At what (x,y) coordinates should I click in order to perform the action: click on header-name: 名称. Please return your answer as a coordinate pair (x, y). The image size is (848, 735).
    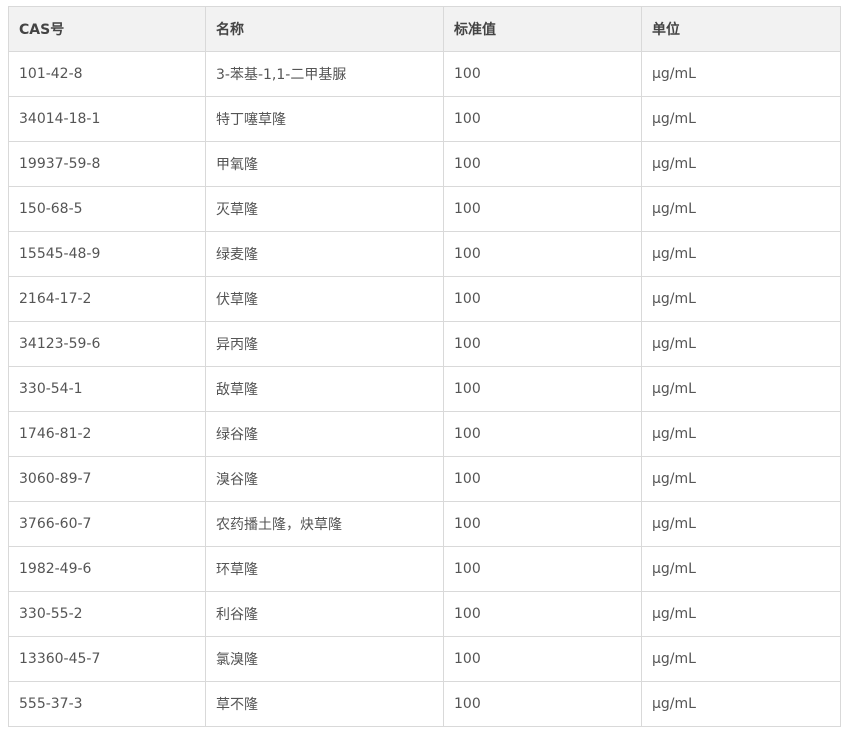
    Looking at the image, I should click on (324, 29).